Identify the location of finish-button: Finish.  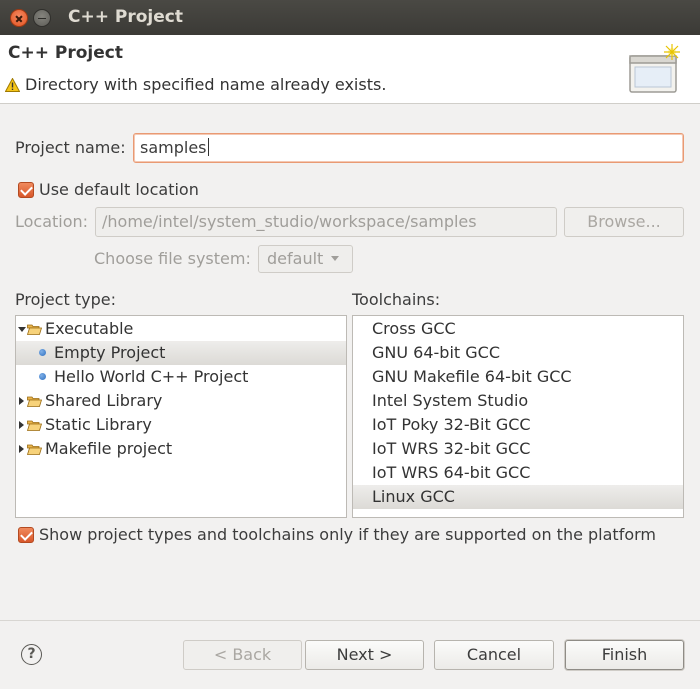
(624, 655).